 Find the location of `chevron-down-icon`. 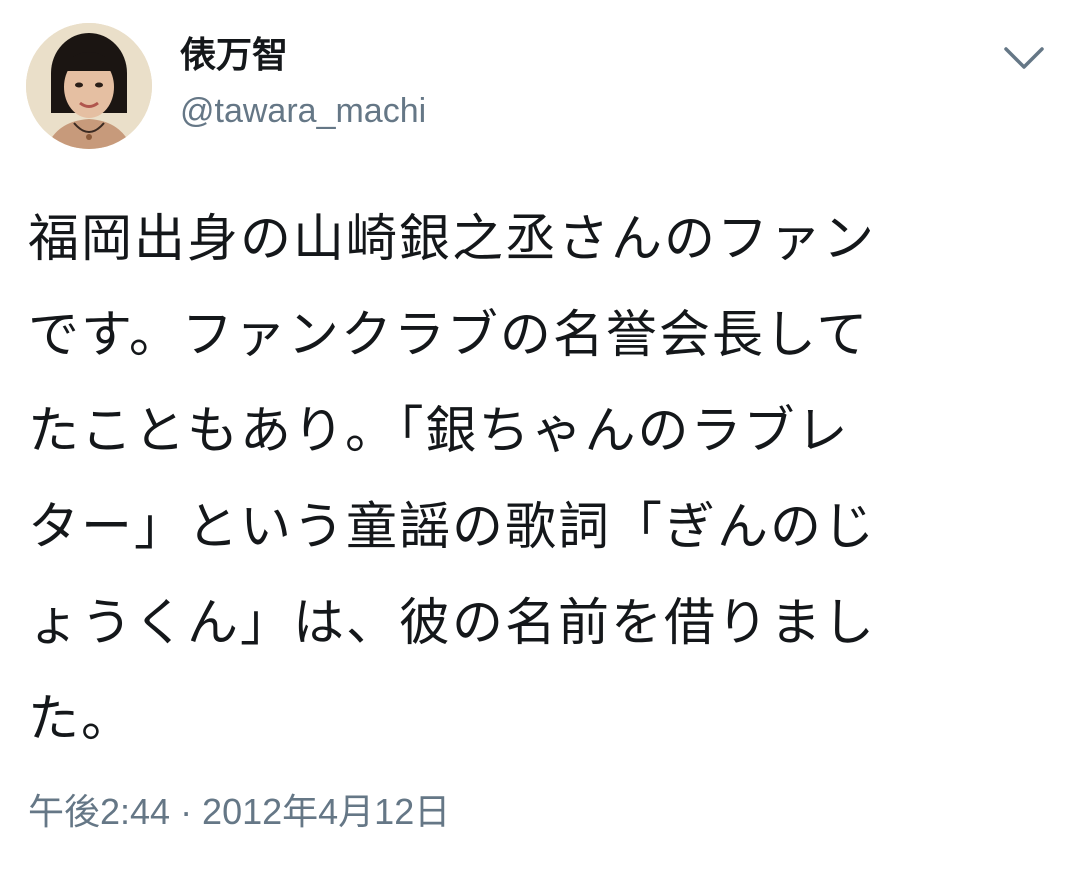

chevron-down-icon is located at coordinates (1024, 58).